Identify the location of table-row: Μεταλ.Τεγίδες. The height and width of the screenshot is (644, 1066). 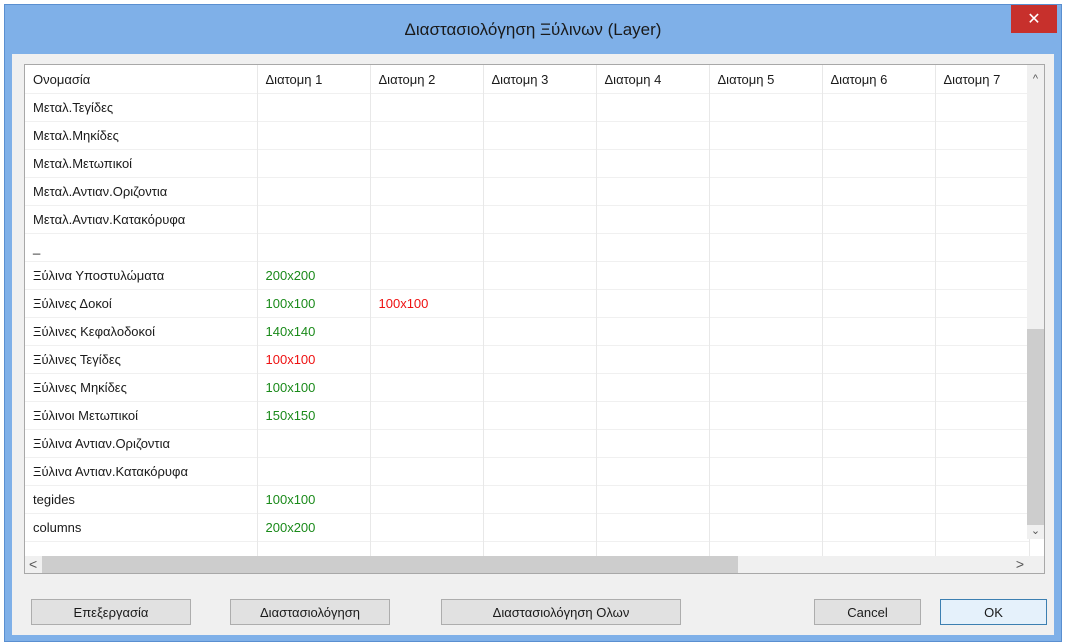
(527, 107).